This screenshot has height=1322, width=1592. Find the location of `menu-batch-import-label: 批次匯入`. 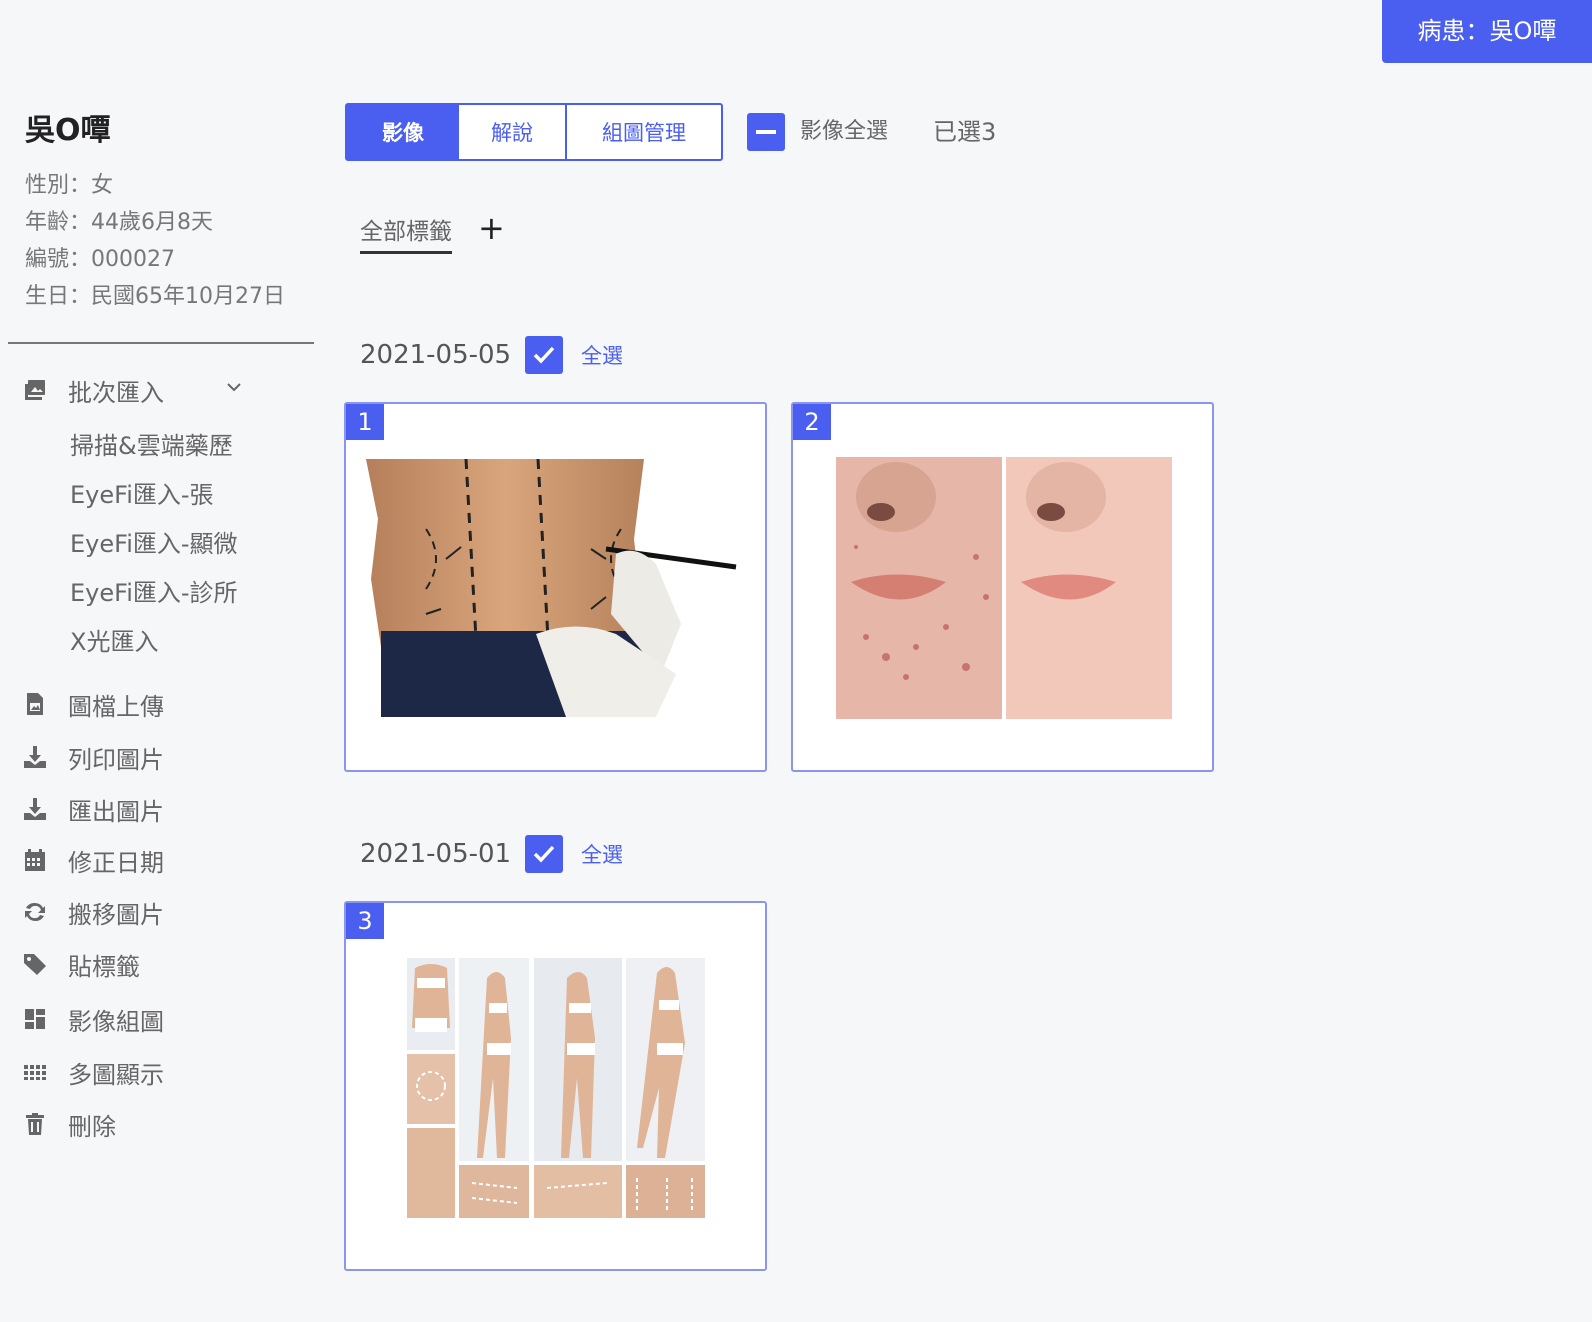

menu-batch-import-label: 批次匯入 is located at coordinates (116, 392).